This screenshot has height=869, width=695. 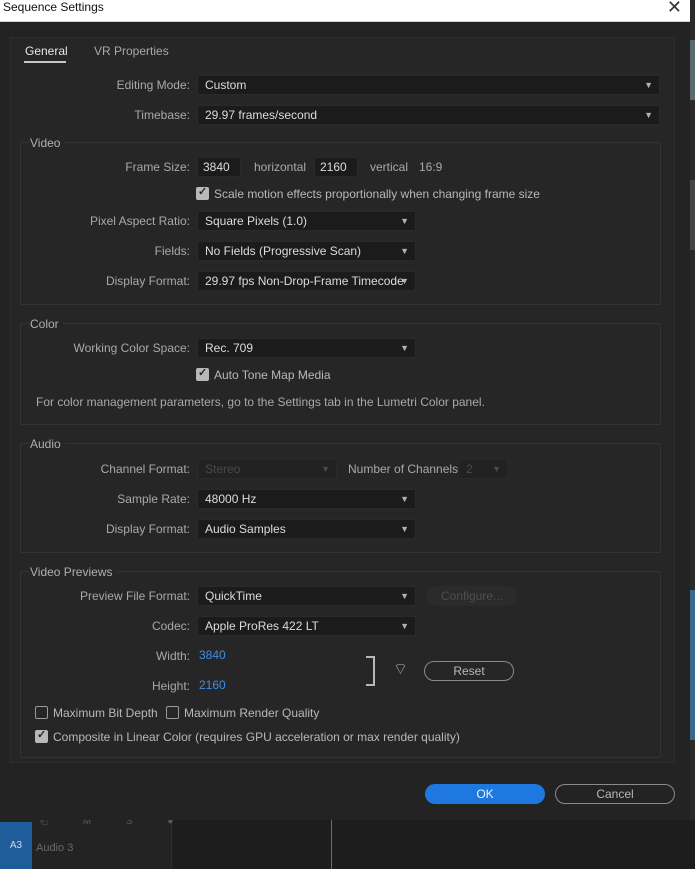 I want to click on fields-dropdown: No Fields (Progressive Scan) ▼, so click(x=306, y=251).